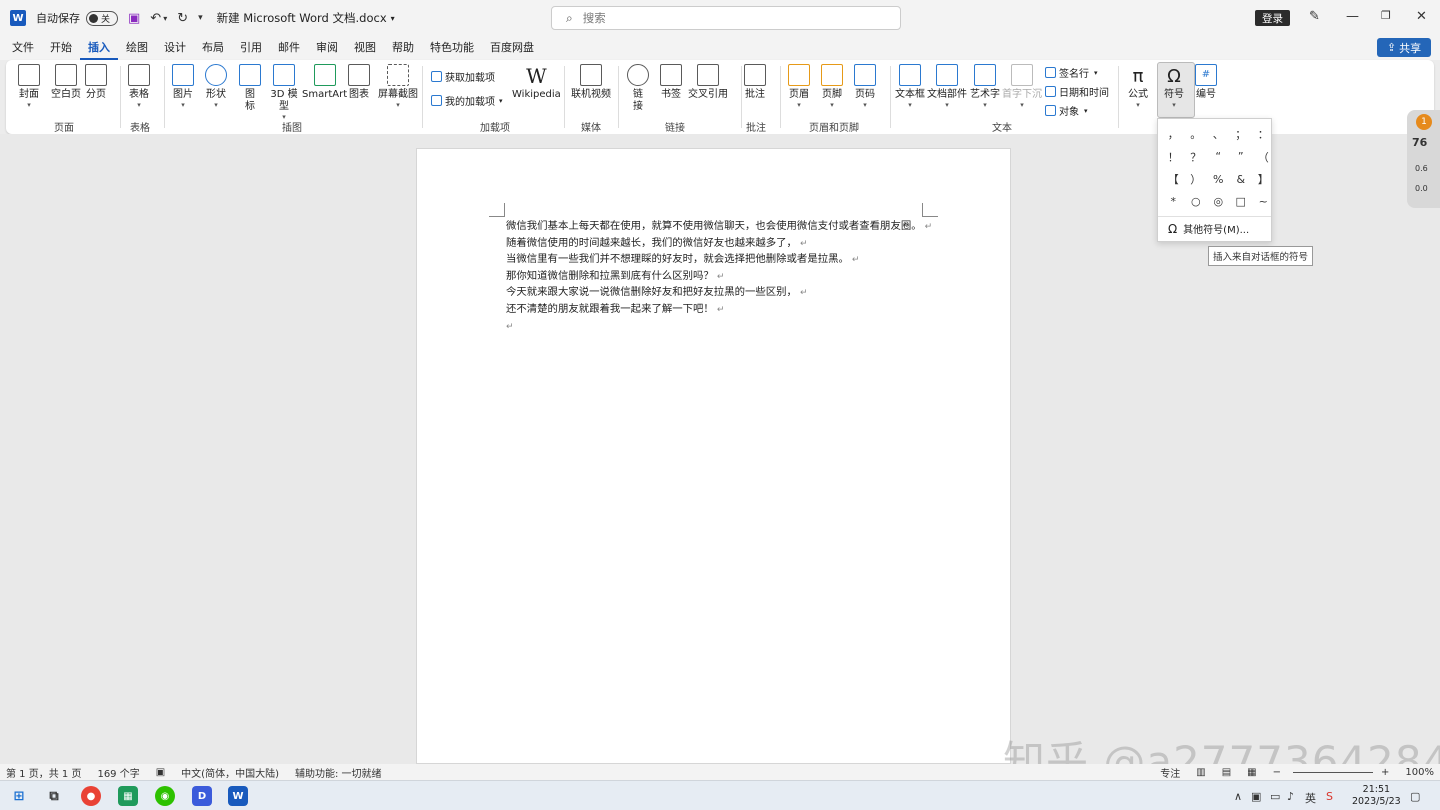  What do you see at coordinates (182, 18) in the screenshot?
I see `redo-icon: ↻` at bounding box center [182, 18].